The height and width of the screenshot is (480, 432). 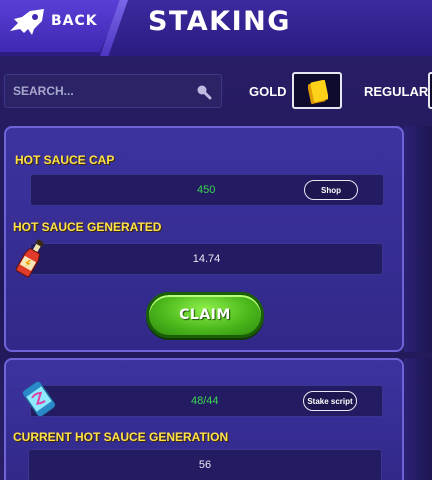 I want to click on energy-capsule-icon, so click(x=39, y=399).